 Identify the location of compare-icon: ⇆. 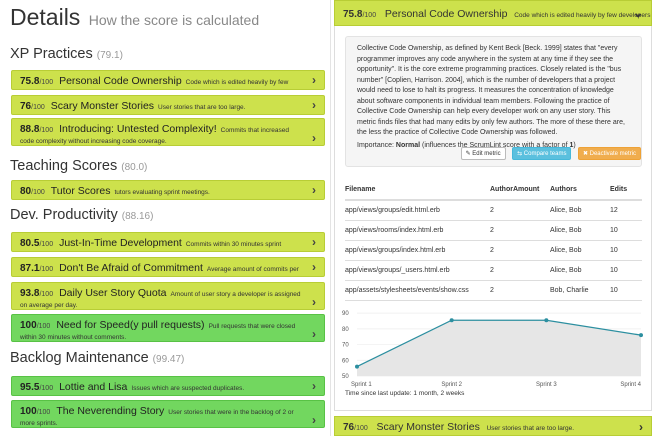
(520, 154).